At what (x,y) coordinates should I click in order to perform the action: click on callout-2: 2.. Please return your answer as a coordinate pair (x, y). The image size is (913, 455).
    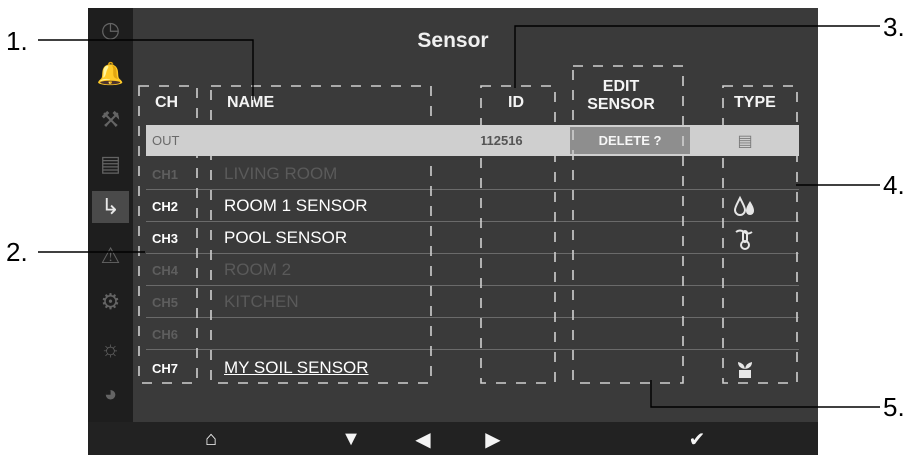
    Looking at the image, I should click on (17, 252).